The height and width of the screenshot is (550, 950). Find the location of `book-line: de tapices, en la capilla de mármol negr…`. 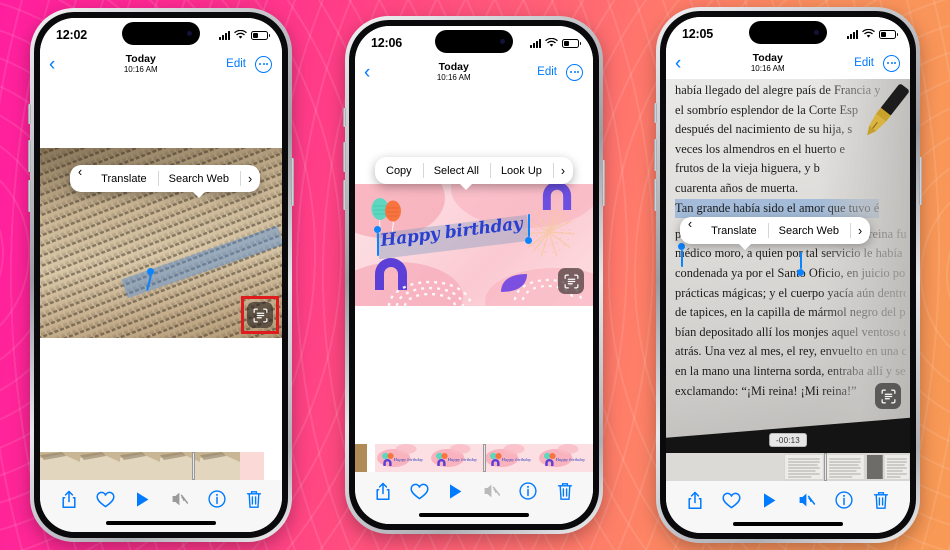

book-line: de tapices, en la capilla de mármol negr… is located at coordinates (790, 312).